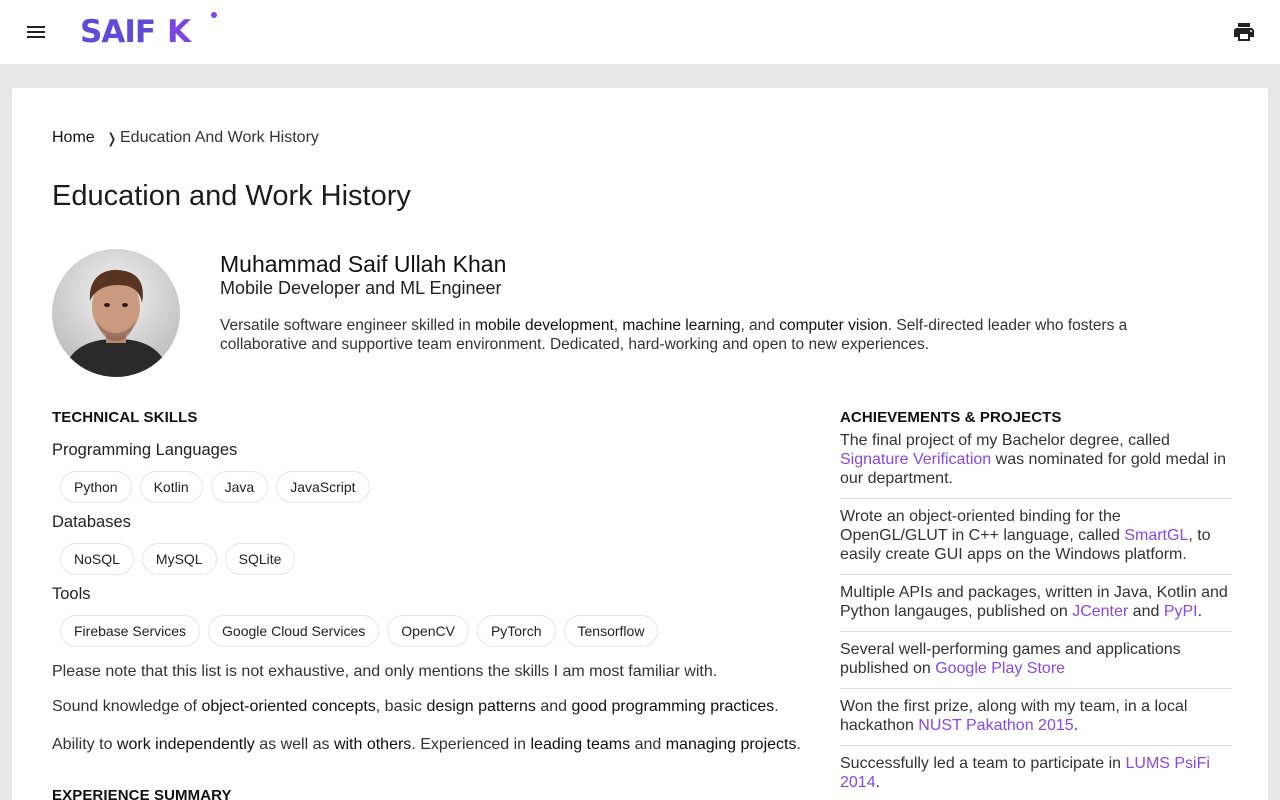 This screenshot has height=800, width=1280. I want to click on highlight: machine learning, so click(681, 325).